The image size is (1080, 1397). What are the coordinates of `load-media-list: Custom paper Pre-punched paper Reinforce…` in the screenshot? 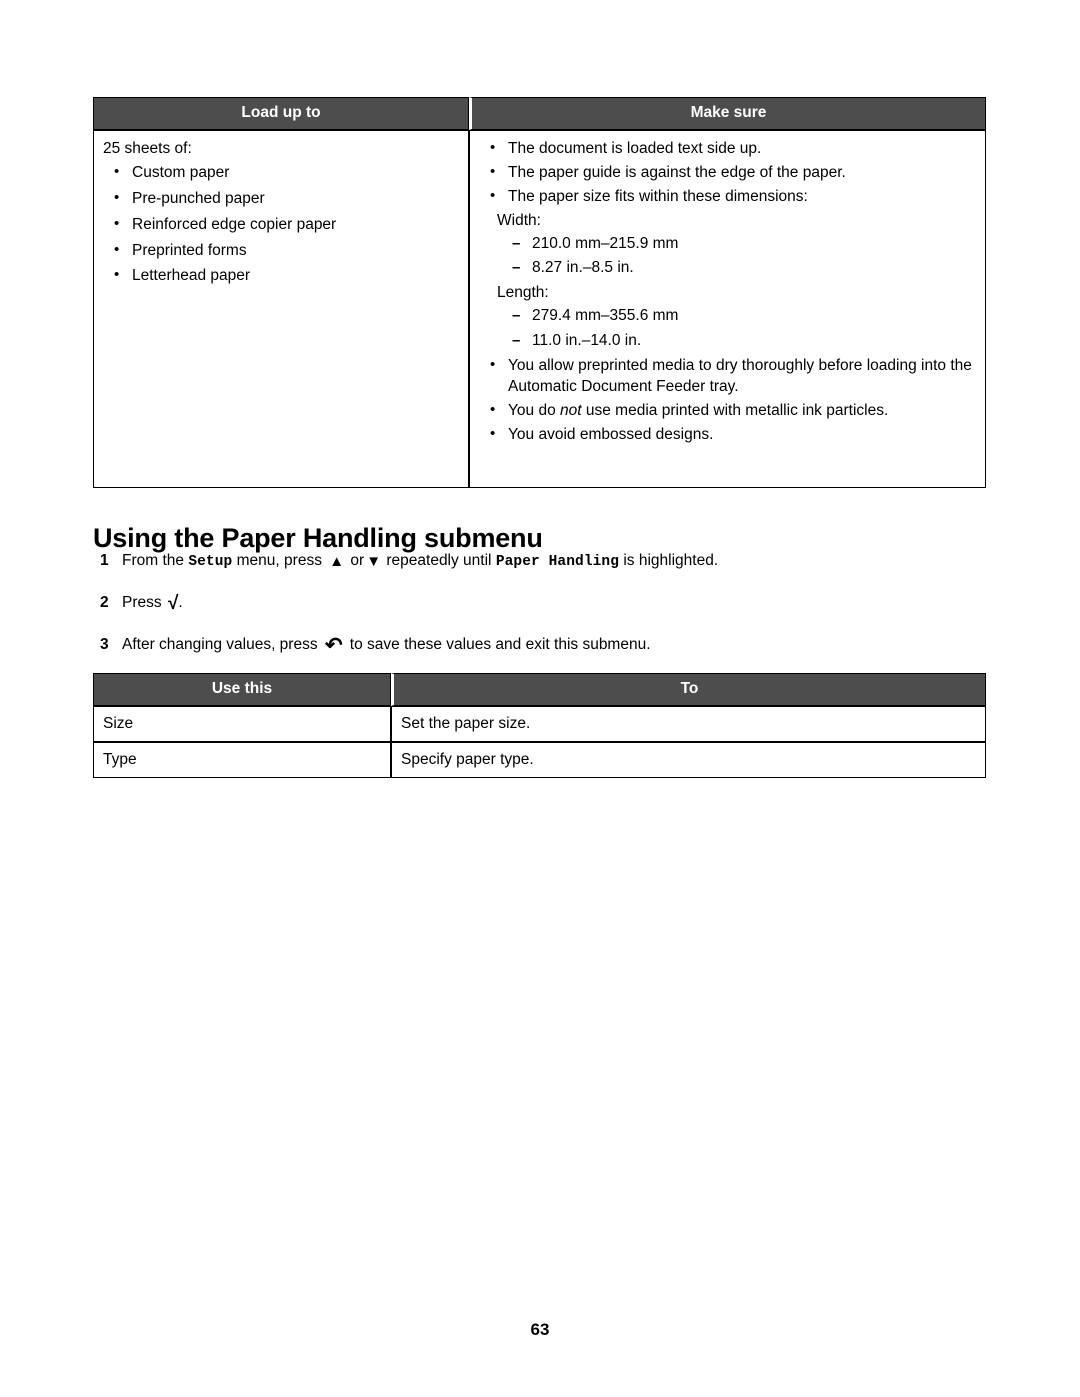 It's located at (280, 225).